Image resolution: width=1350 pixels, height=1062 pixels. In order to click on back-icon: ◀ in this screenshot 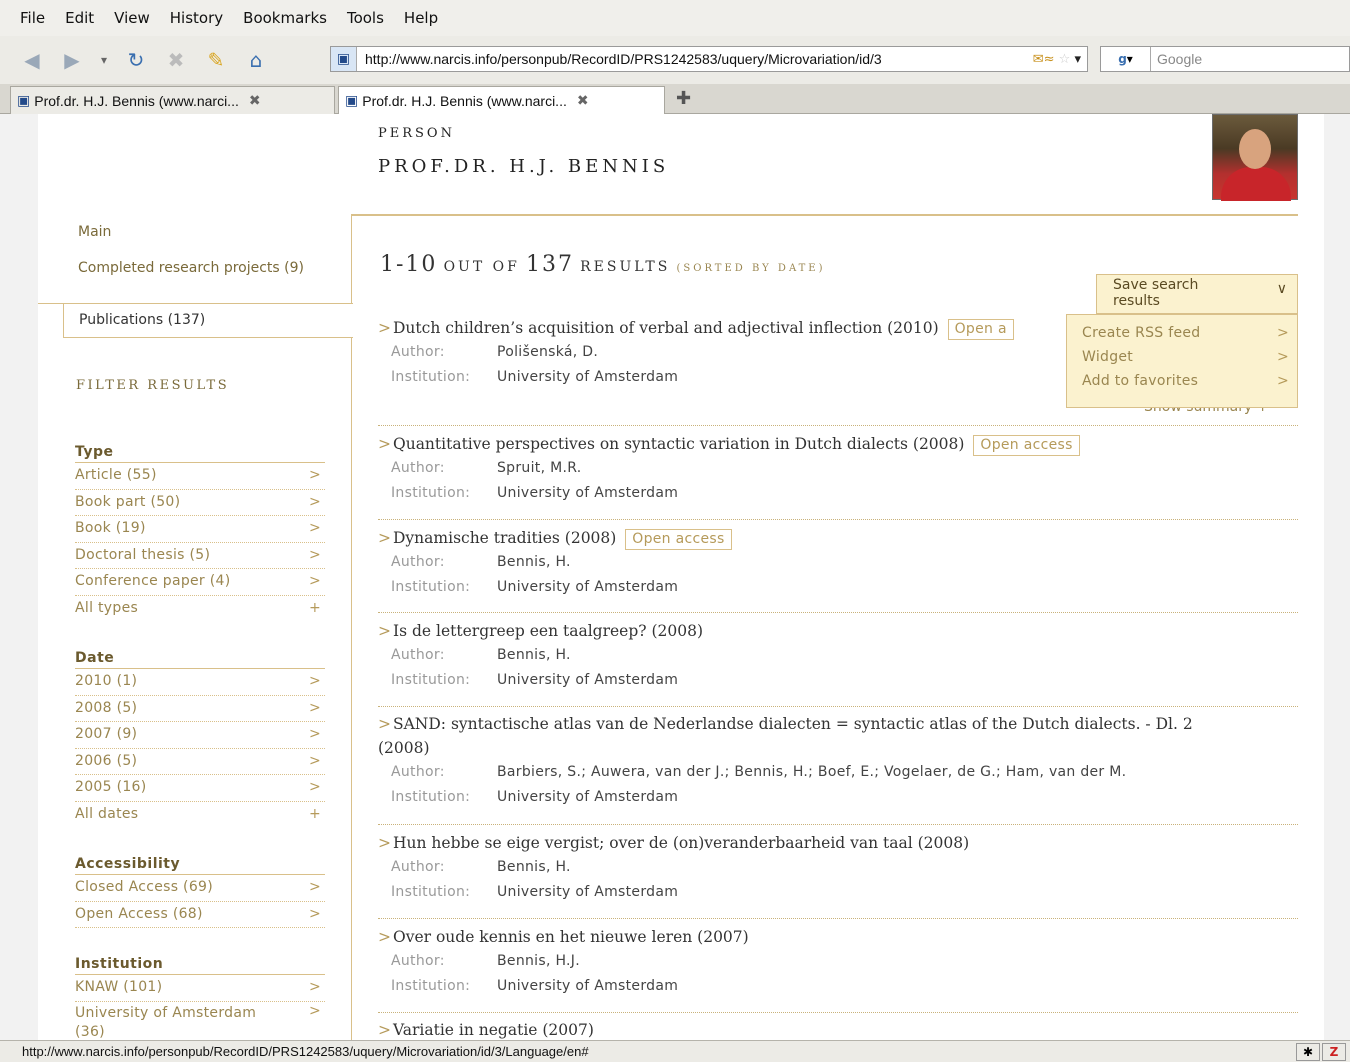, I will do `click(32, 60)`.